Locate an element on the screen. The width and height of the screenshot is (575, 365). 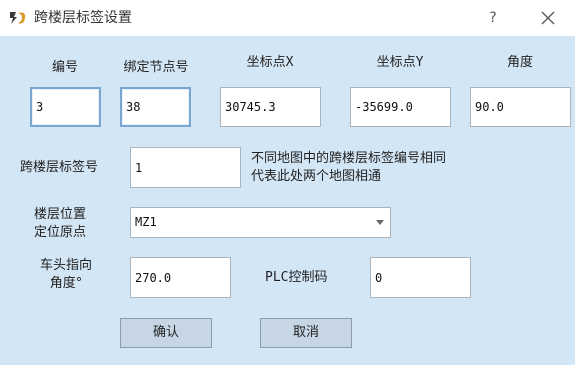
x-coordinate-input is located at coordinates (270, 107).